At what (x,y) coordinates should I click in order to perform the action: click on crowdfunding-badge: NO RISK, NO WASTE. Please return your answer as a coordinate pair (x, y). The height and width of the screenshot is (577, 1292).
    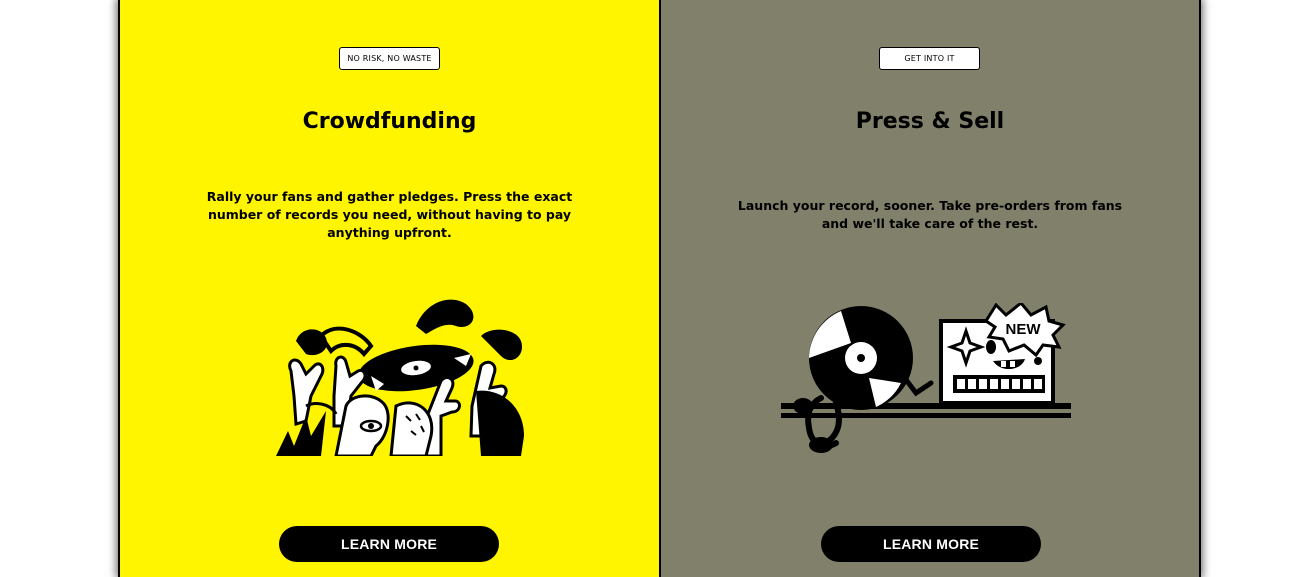
    Looking at the image, I should click on (389, 58).